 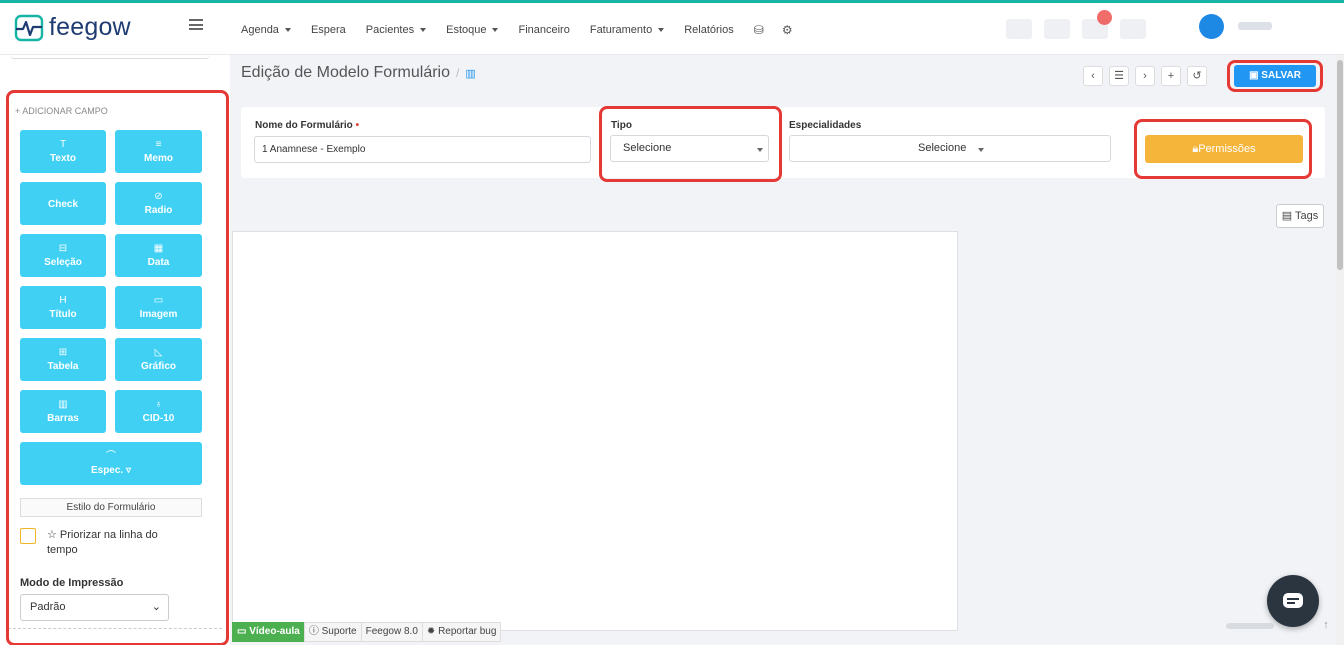 What do you see at coordinates (950, 148) in the screenshot?
I see `specialties-select: Selecione` at bounding box center [950, 148].